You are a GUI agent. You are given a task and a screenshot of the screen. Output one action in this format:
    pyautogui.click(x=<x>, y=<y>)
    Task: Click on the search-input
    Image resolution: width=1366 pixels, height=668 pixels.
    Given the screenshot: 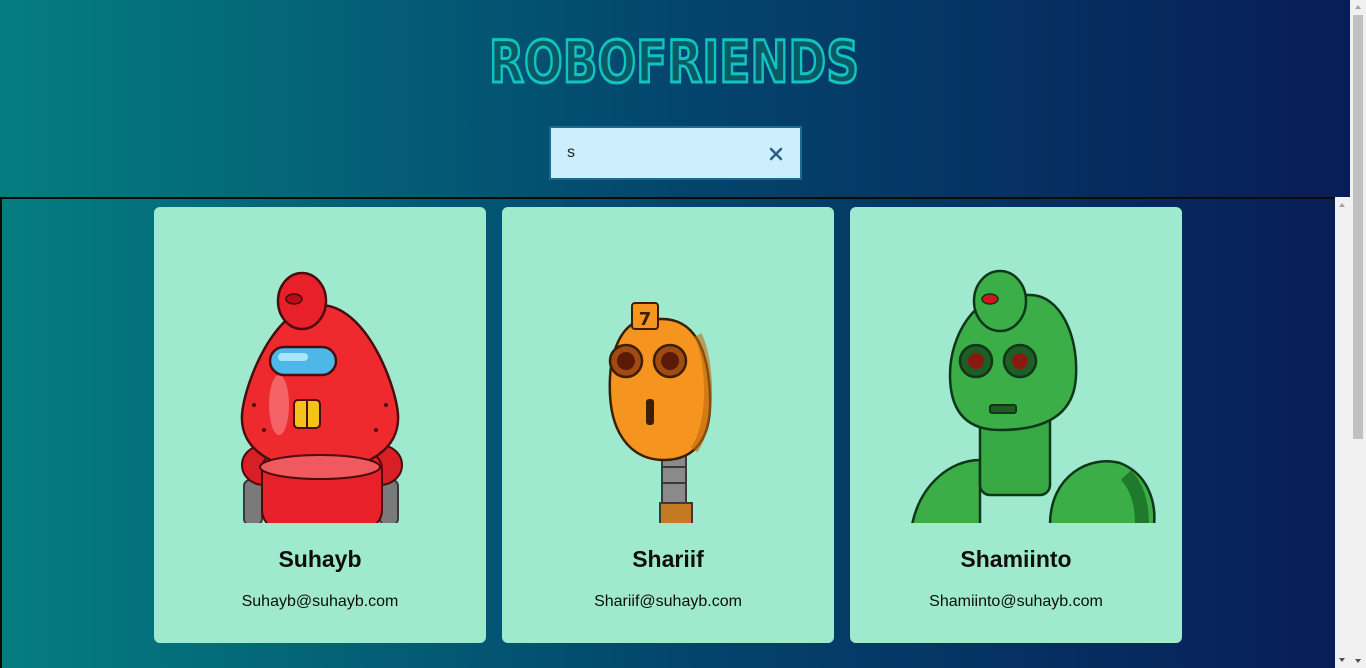 What is the action you would take?
    pyautogui.click(x=651, y=153)
    